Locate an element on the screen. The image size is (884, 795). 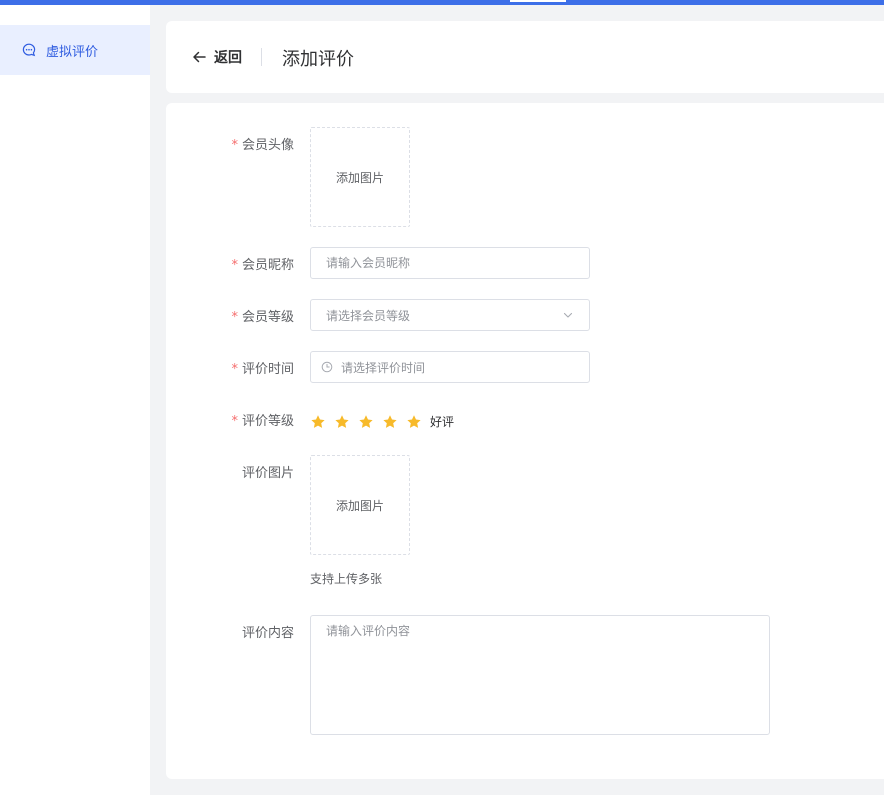
back-button-label: 返回 is located at coordinates (228, 58).